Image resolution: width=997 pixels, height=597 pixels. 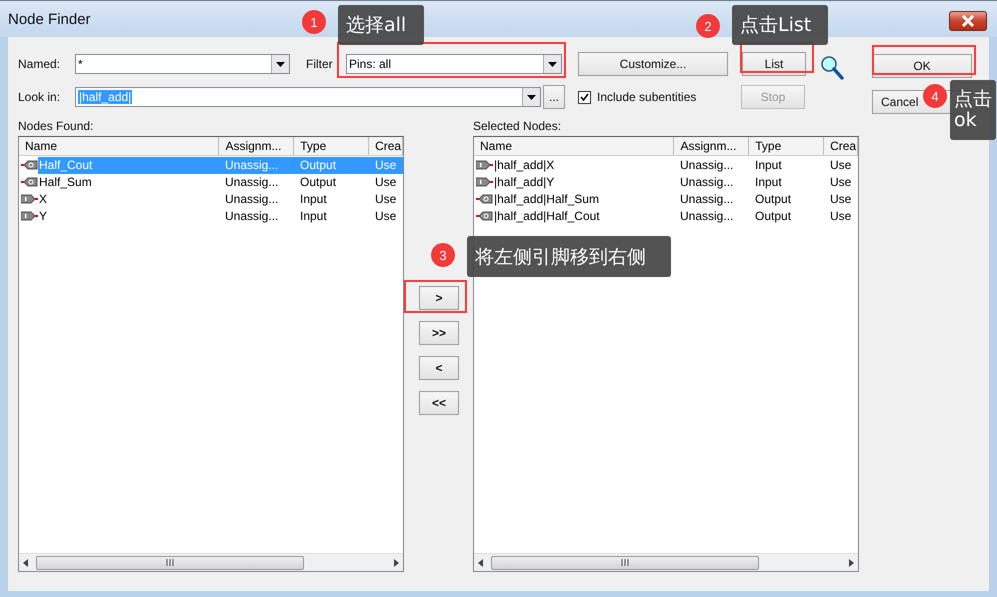 I want to click on include-subentities-label: Include subentities, so click(x=647, y=97).